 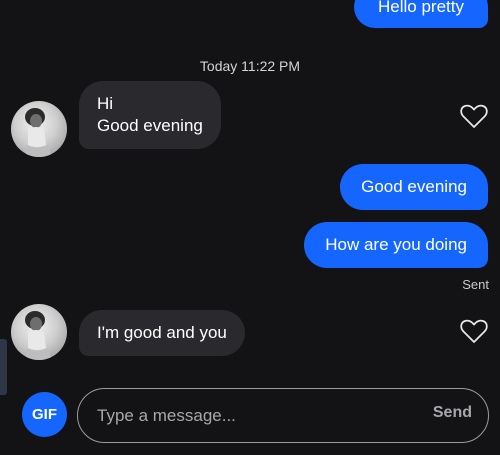 What do you see at coordinates (44, 414) in the screenshot?
I see `gif-button: GIF` at bounding box center [44, 414].